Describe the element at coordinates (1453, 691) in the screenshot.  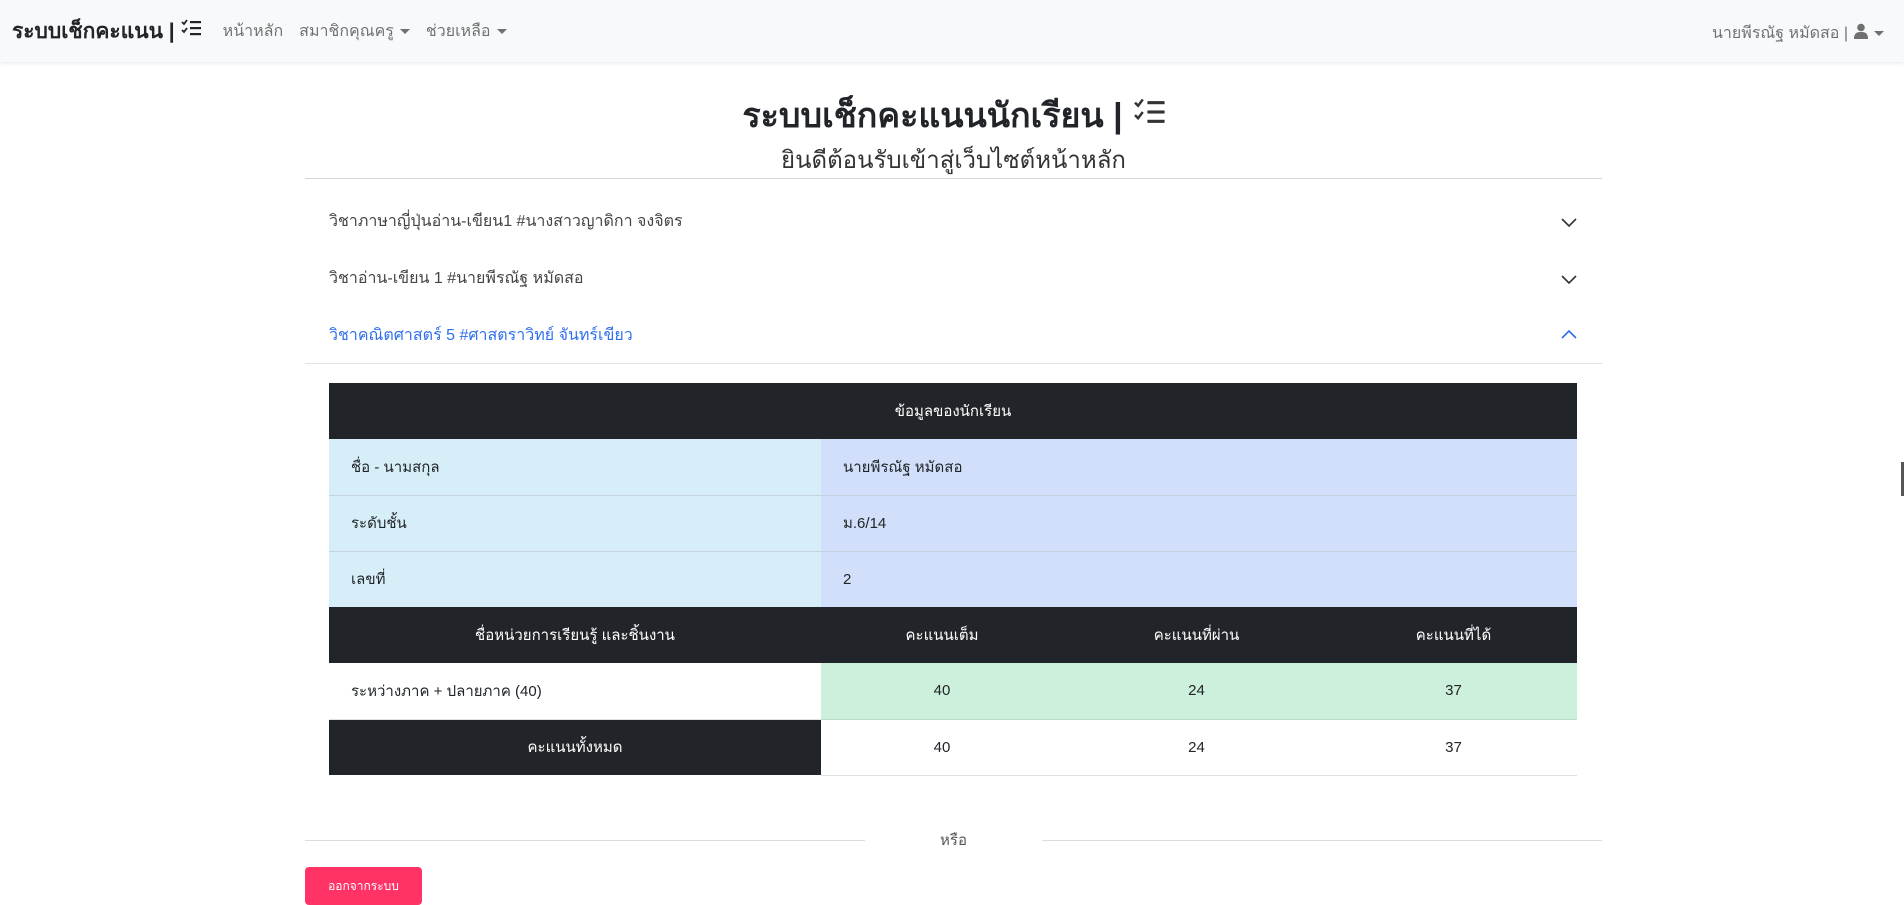
I see `got-score-cell: 37` at that location.